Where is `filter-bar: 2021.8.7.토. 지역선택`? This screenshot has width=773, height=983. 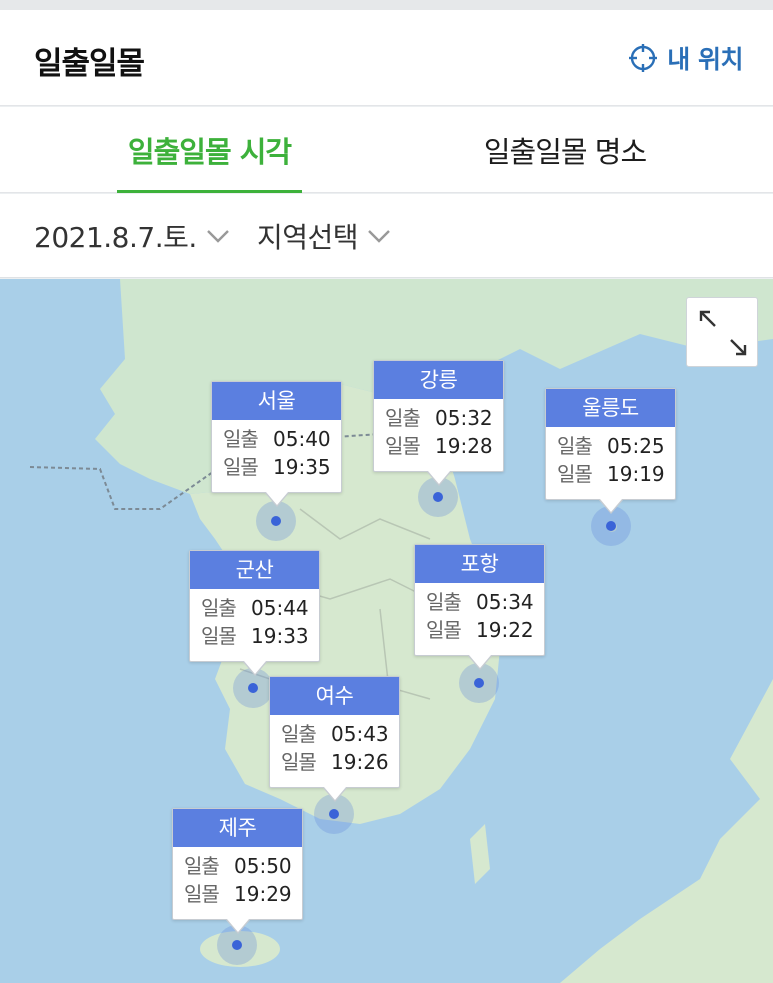
filter-bar: 2021.8.7.토. 지역선택 is located at coordinates (386, 236).